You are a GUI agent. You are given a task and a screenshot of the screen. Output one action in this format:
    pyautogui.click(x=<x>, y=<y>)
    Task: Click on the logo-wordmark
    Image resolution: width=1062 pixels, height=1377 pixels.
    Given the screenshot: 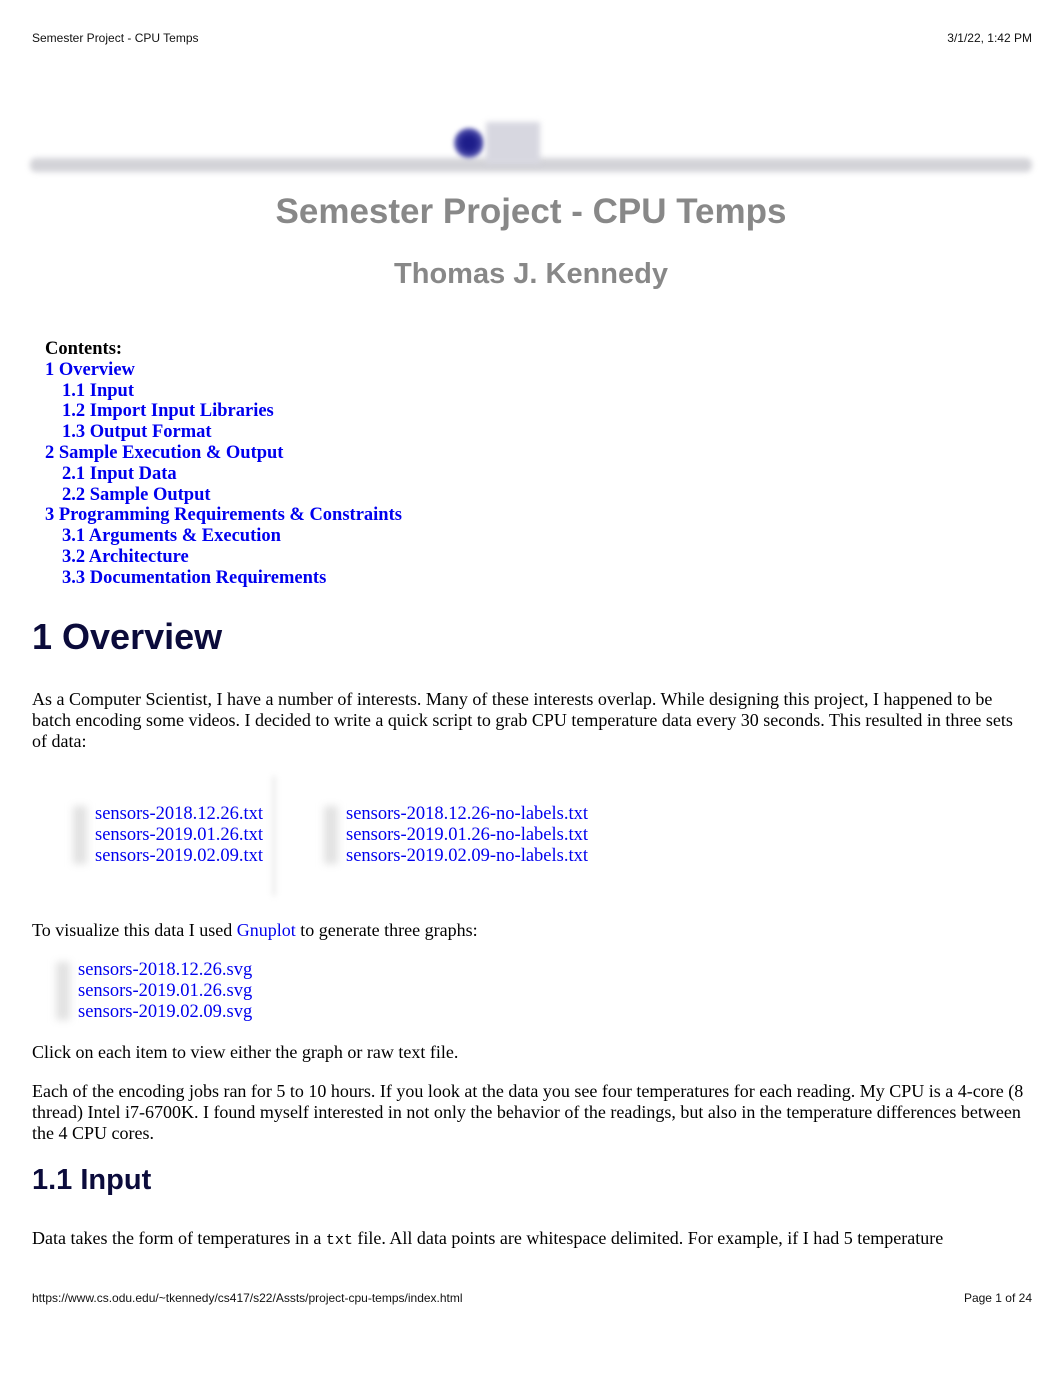 What is the action you would take?
    pyautogui.click(x=513, y=143)
    